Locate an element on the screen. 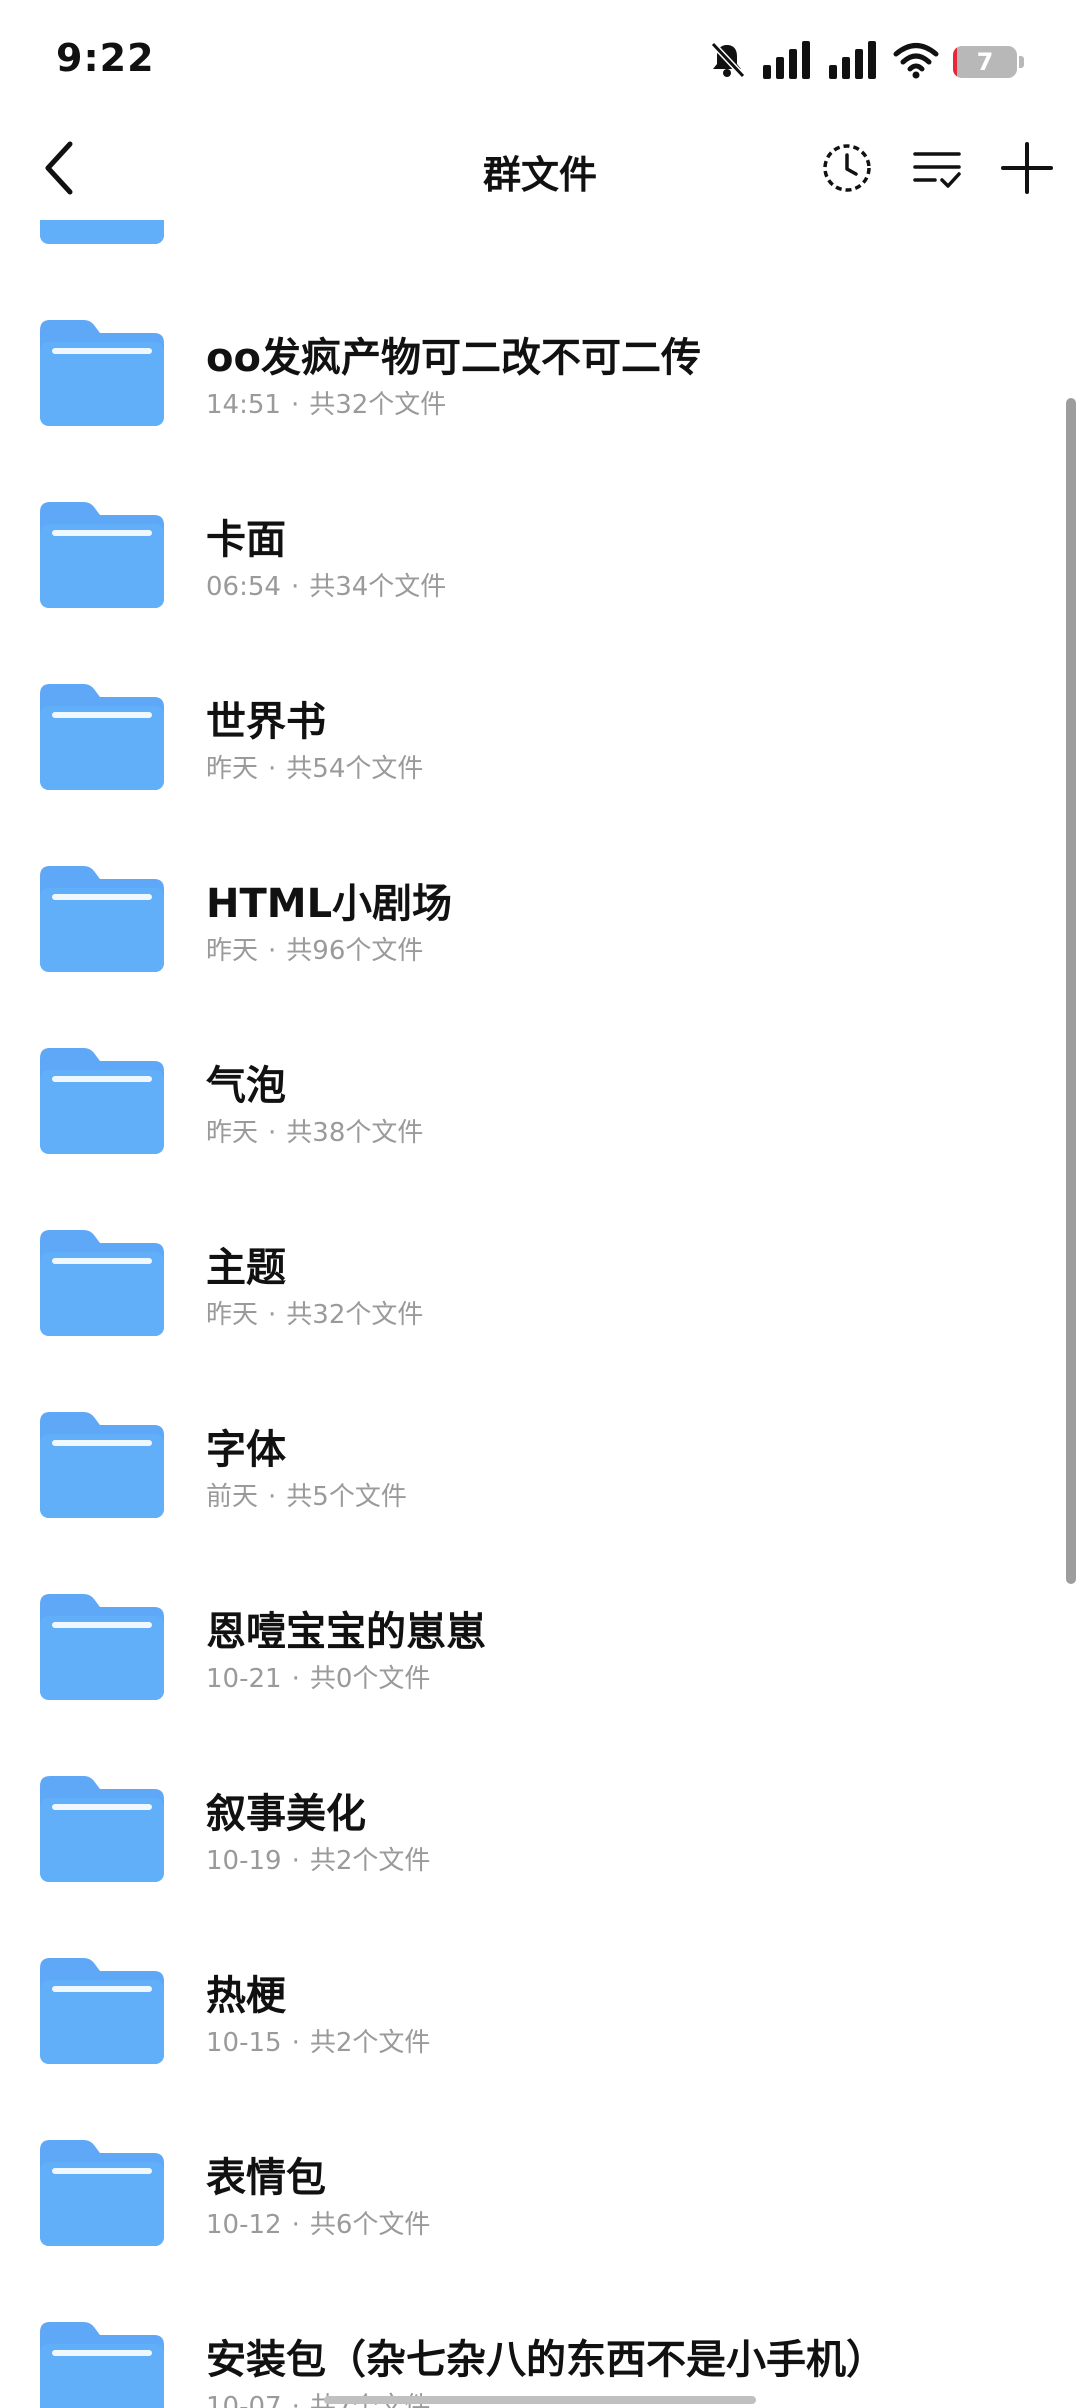 The height and width of the screenshot is (2408, 1080). folder-name: 字体 is located at coordinates (246, 1450).